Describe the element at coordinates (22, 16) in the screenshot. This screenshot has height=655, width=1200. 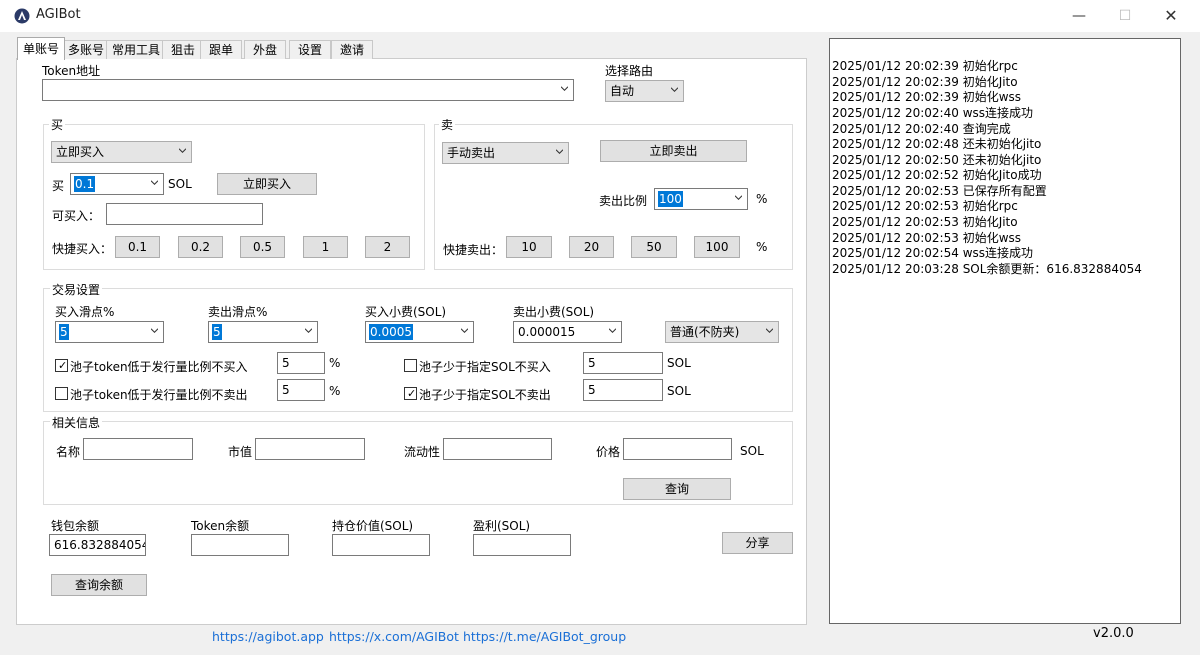
I see `agibot-logo-icon` at that location.